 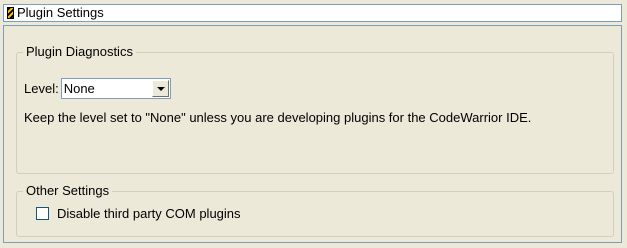 What do you see at coordinates (41, 88) in the screenshot?
I see `level-label: Level:` at bounding box center [41, 88].